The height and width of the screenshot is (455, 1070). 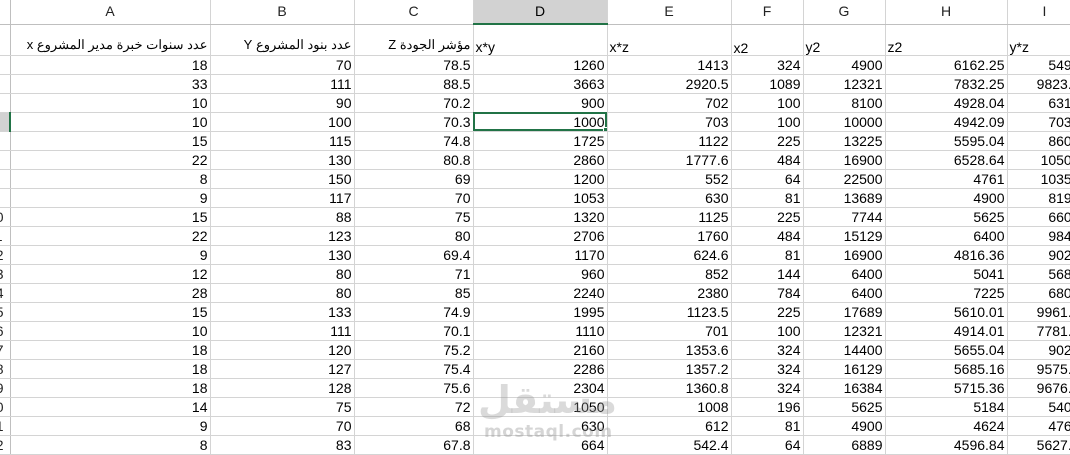 I want to click on row-header-21: 21, so click(x=5, y=426).